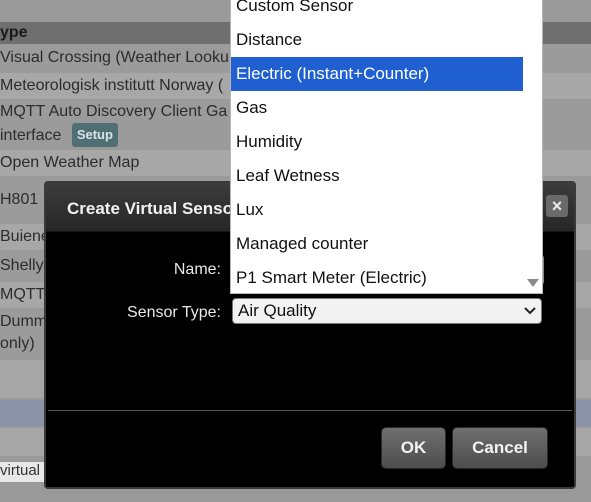  What do you see at coordinates (19, 199) in the screenshot?
I see `row-type-label: H801` at bounding box center [19, 199].